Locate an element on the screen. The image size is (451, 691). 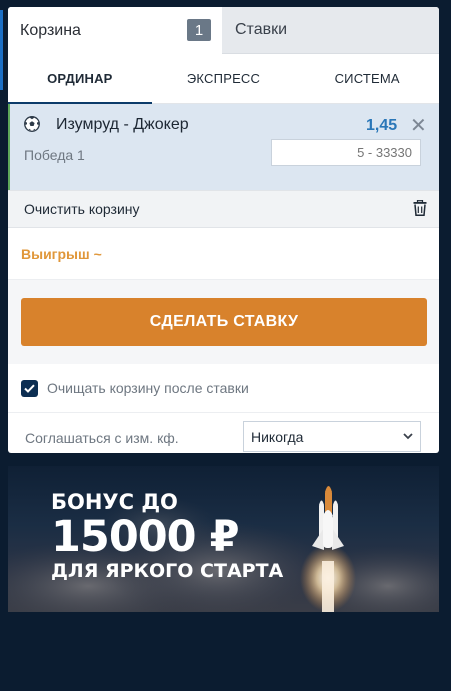
tab-express: ЭКСПРЕСС is located at coordinates (224, 78).